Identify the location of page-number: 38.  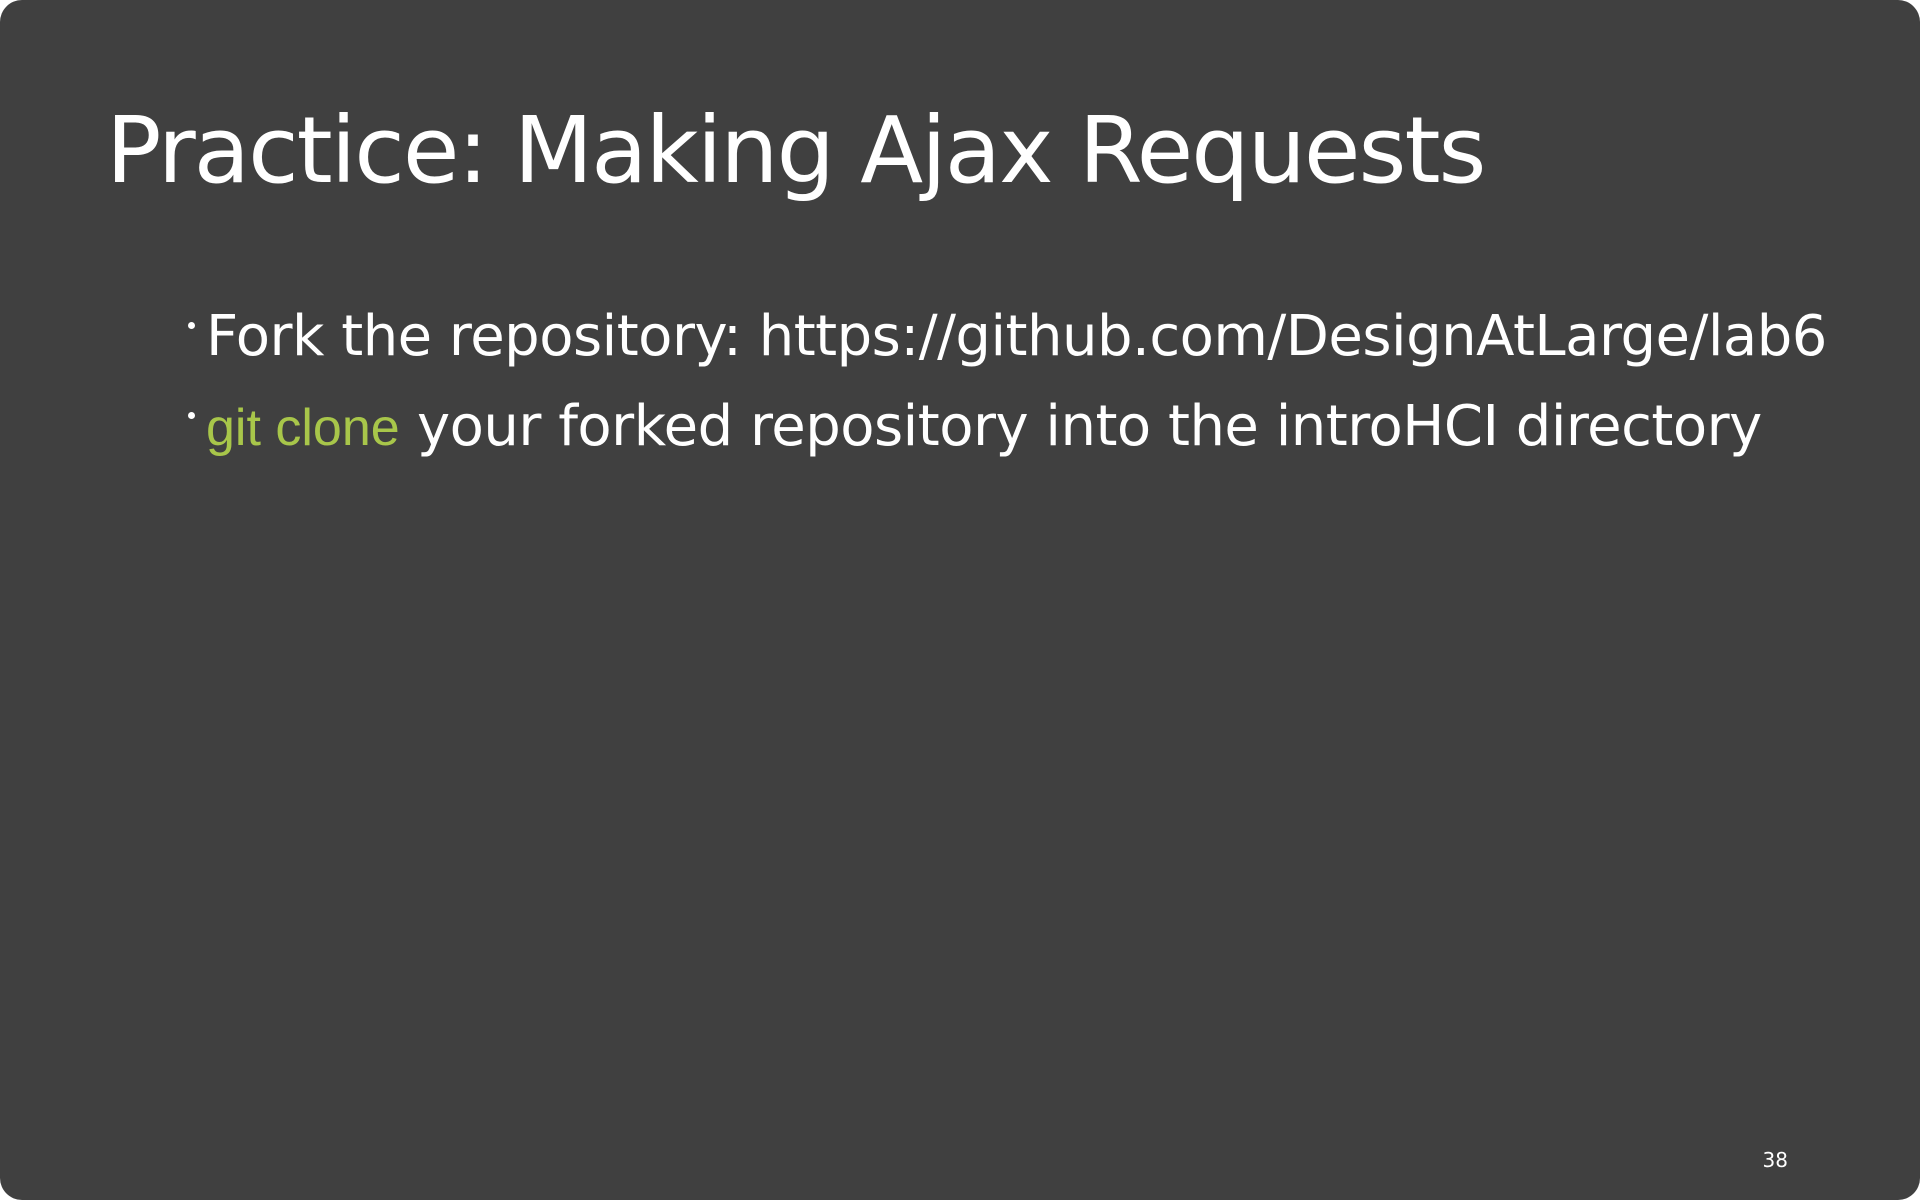
(1775, 1160).